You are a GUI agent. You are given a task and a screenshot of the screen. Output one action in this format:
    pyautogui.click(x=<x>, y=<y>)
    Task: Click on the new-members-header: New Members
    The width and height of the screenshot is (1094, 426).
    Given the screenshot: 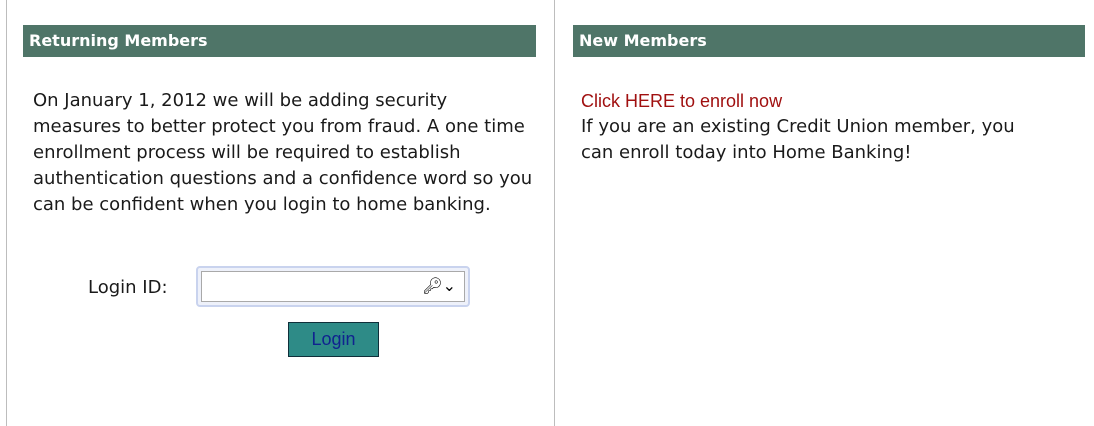 What is the action you would take?
    pyautogui.click(x=829, y=41)
    